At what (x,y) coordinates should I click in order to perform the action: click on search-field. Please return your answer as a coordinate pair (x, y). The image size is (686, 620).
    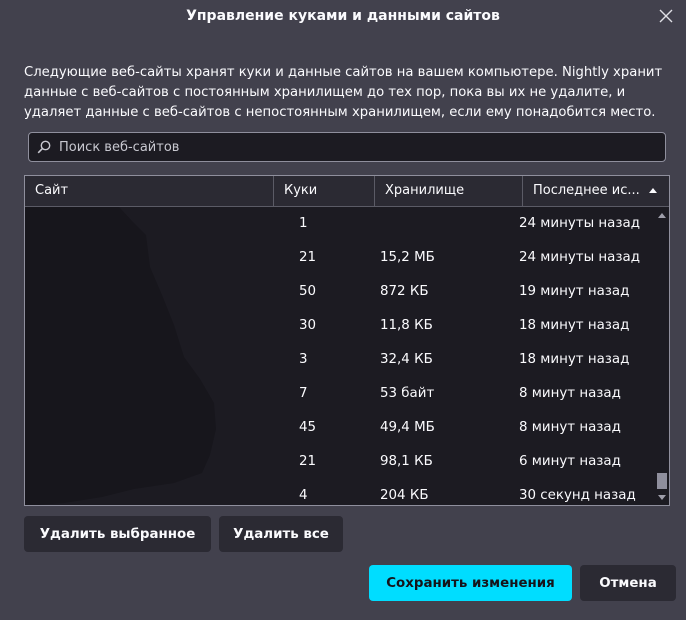
    Looking at the image, I should click on (347, 147).